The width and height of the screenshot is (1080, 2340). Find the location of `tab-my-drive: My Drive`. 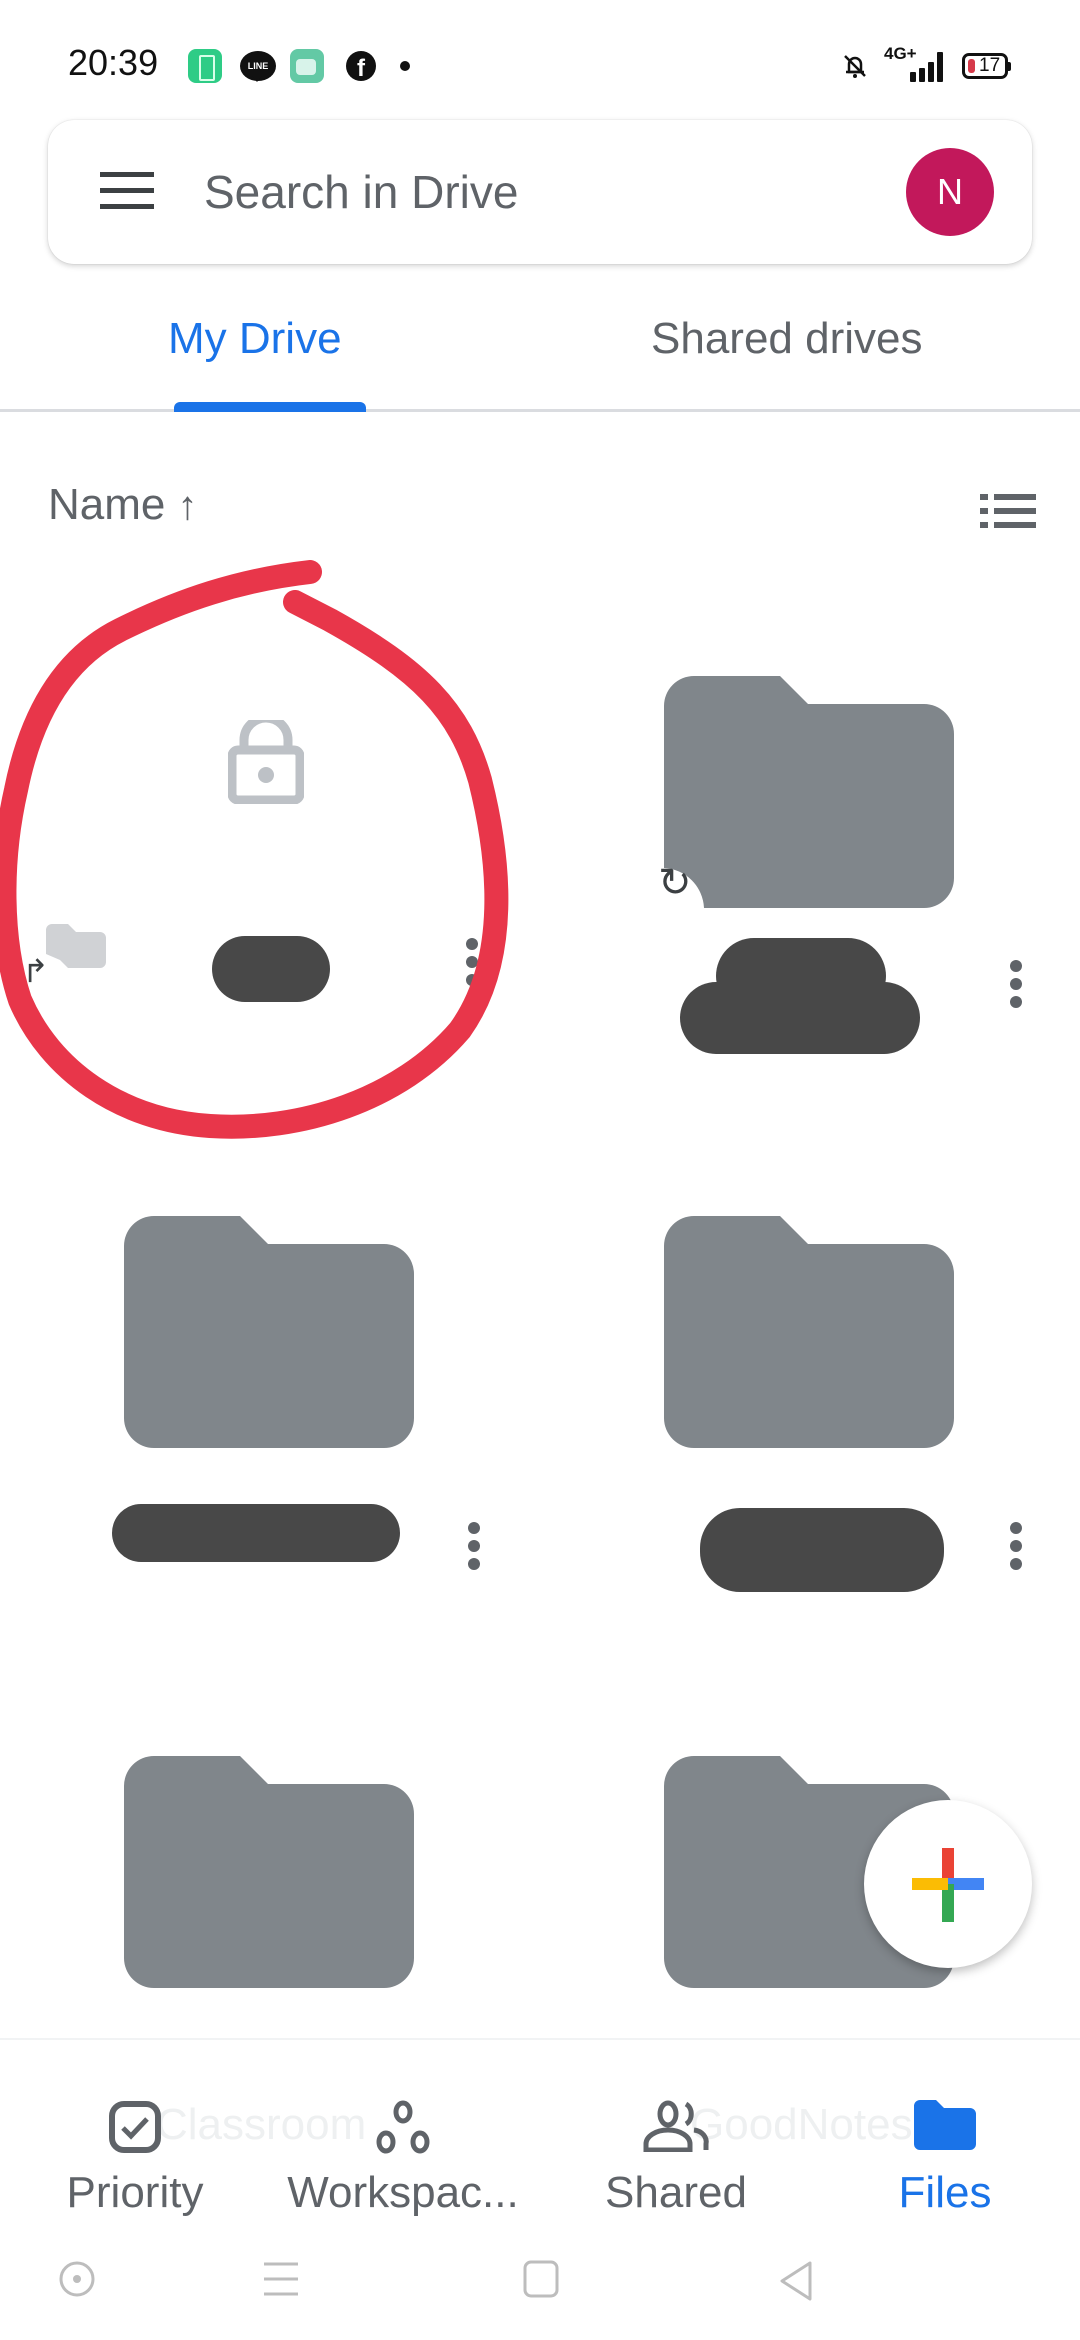

tab-my-drive: My Drive is located at coordinates (255, 339).